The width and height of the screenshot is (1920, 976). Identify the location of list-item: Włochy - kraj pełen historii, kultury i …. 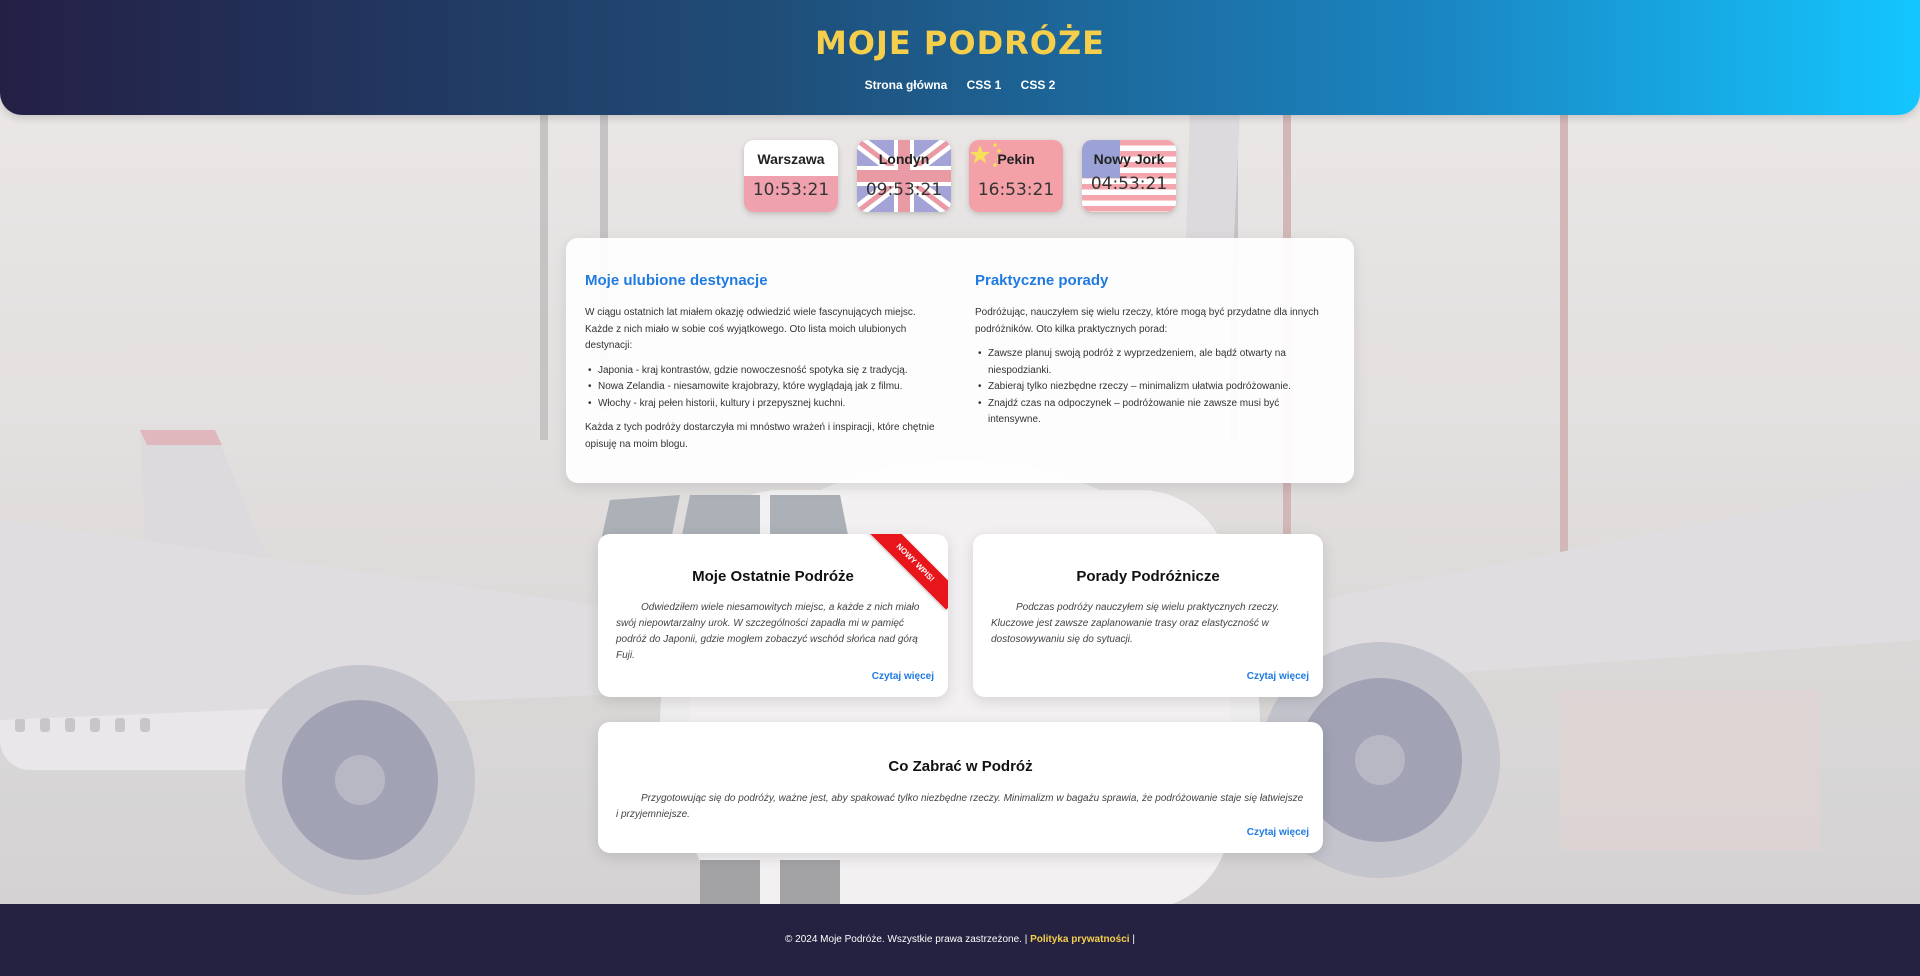
(763, 404).